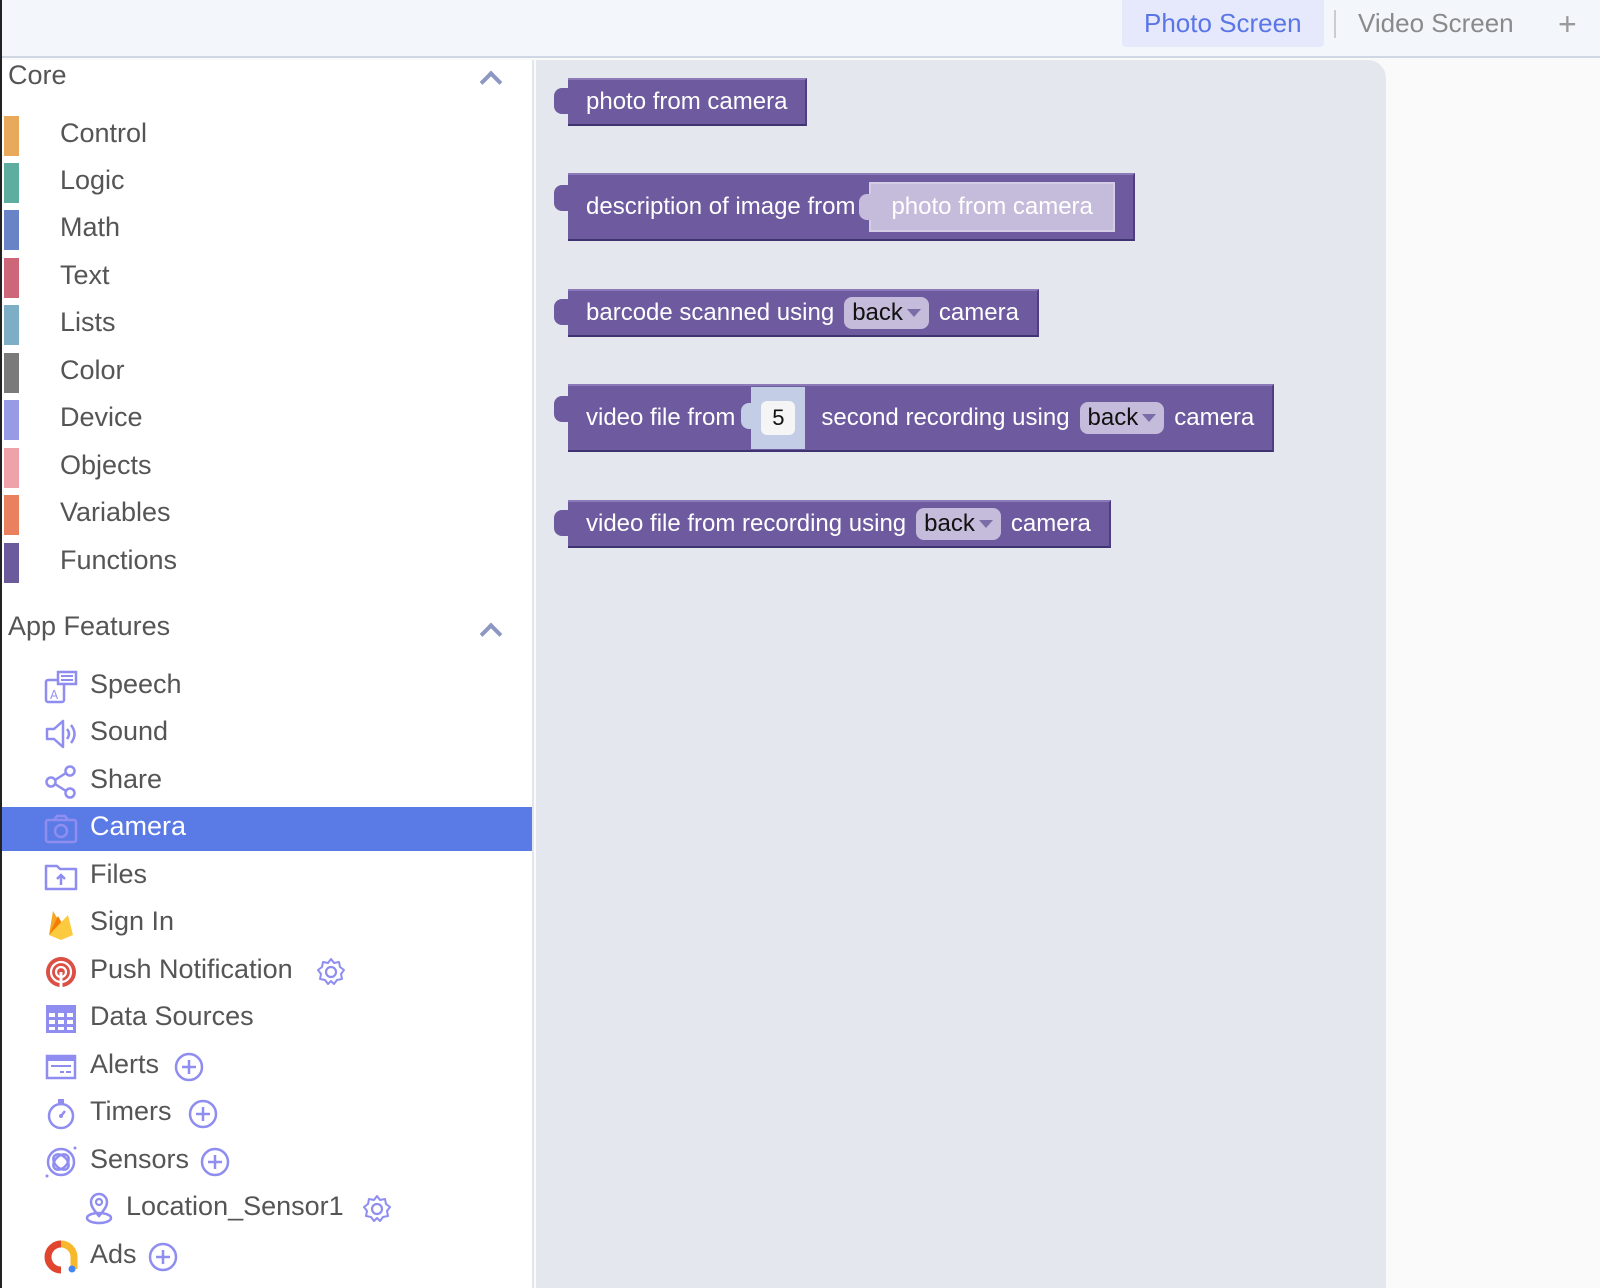 The image size is (1600, 1288). Describe the element at coordinates (119, 560) in the screenshot. I see `category-label: Functions` at that location.